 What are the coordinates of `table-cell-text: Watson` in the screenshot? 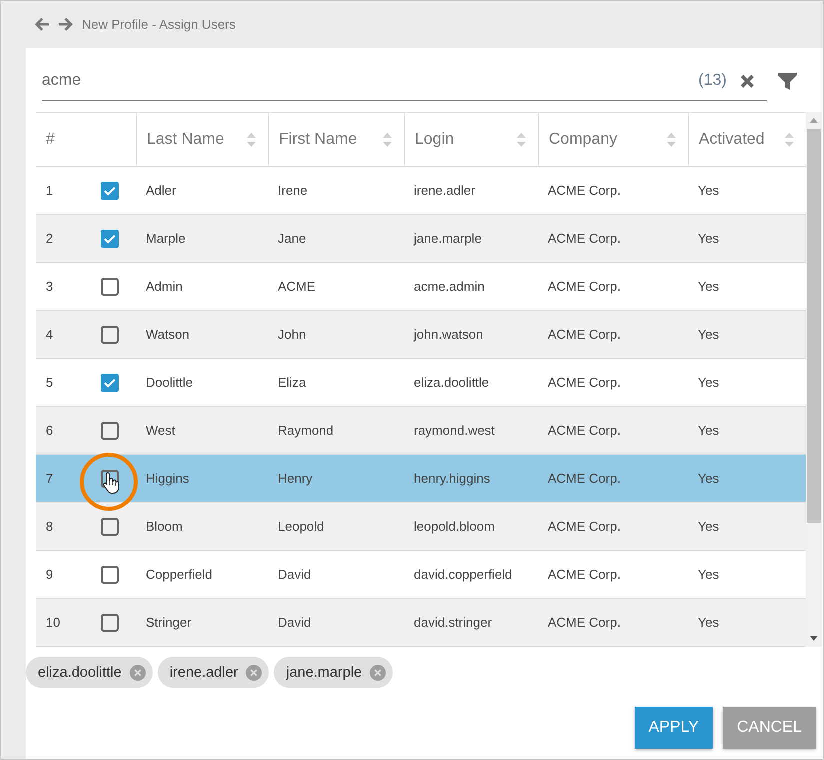 It's located at (168, 335).